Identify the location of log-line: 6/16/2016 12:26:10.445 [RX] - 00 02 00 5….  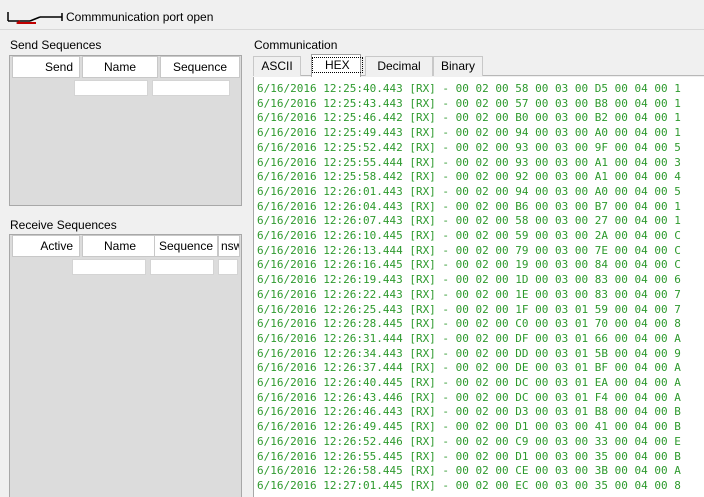
(469, 235).